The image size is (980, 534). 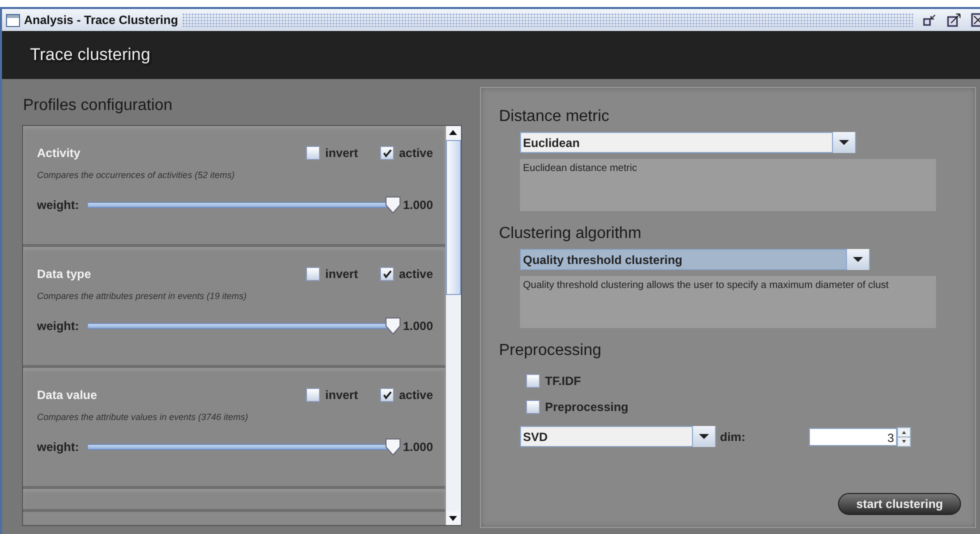 What do you see at coordinates (67, 395) in the screenshot?
I see `profile-name: Data value` at bounding box center [67, 395].